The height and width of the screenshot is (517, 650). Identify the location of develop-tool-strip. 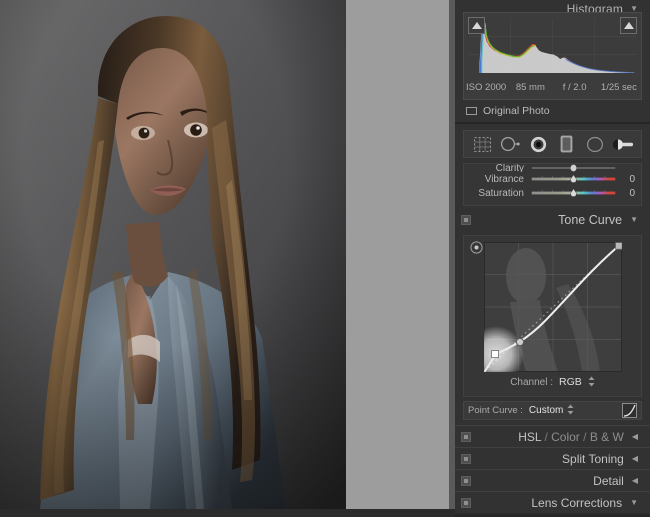
(552, 144).